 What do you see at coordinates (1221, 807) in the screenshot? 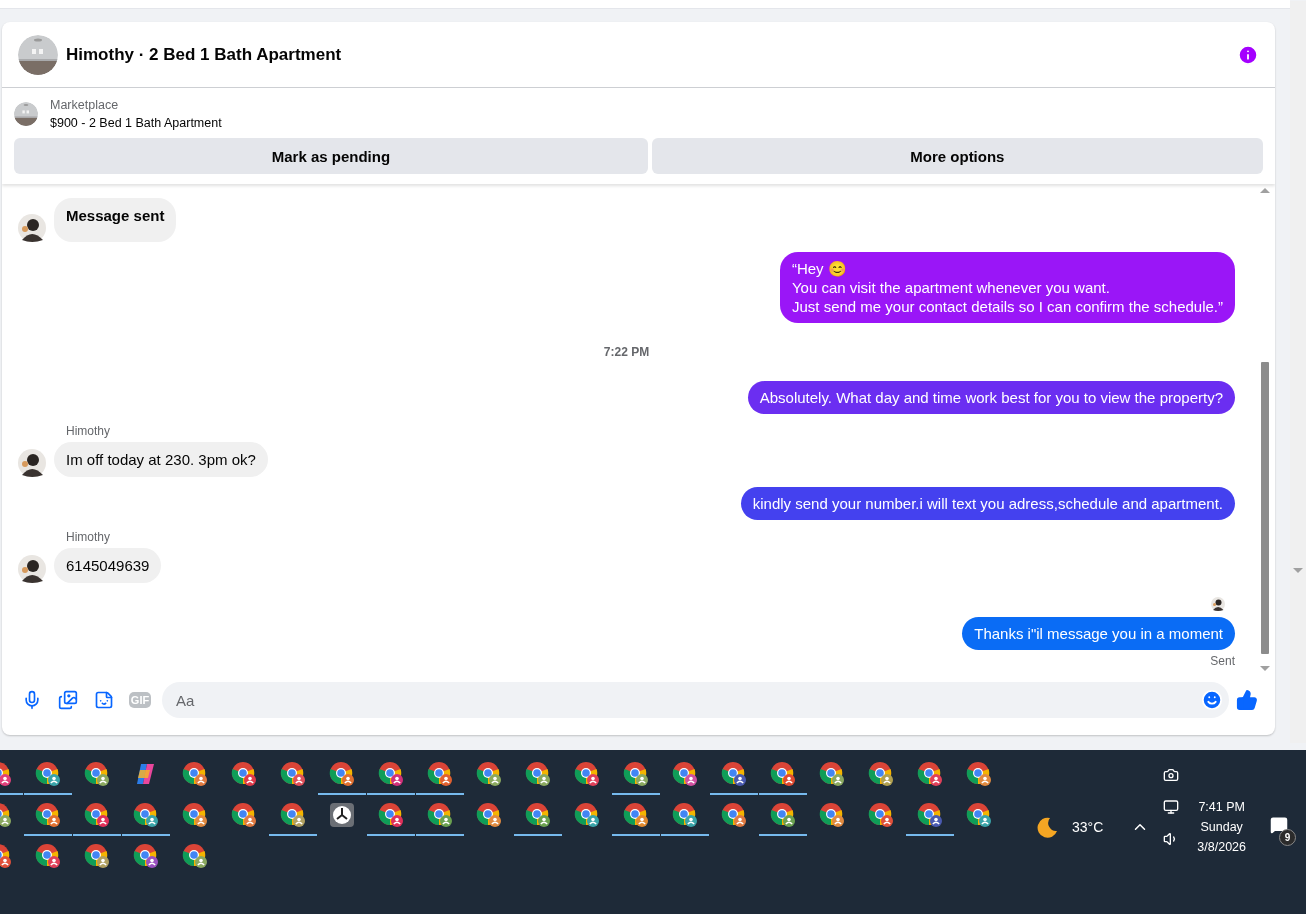
I see `clock-time: 7:41 PM` at bounding box center [1221, 807].